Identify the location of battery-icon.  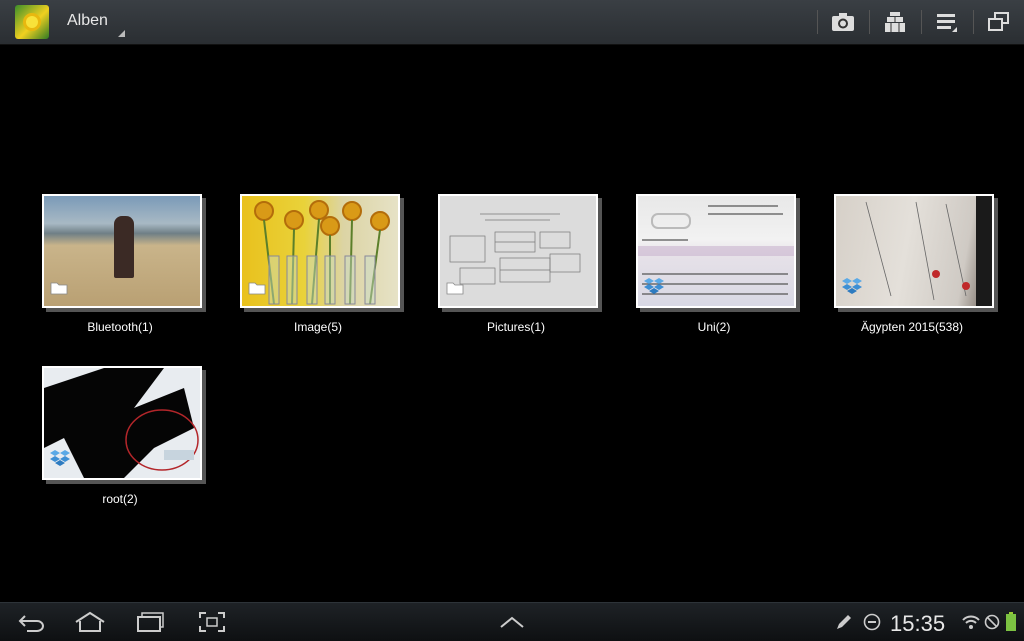
(1011, 621).